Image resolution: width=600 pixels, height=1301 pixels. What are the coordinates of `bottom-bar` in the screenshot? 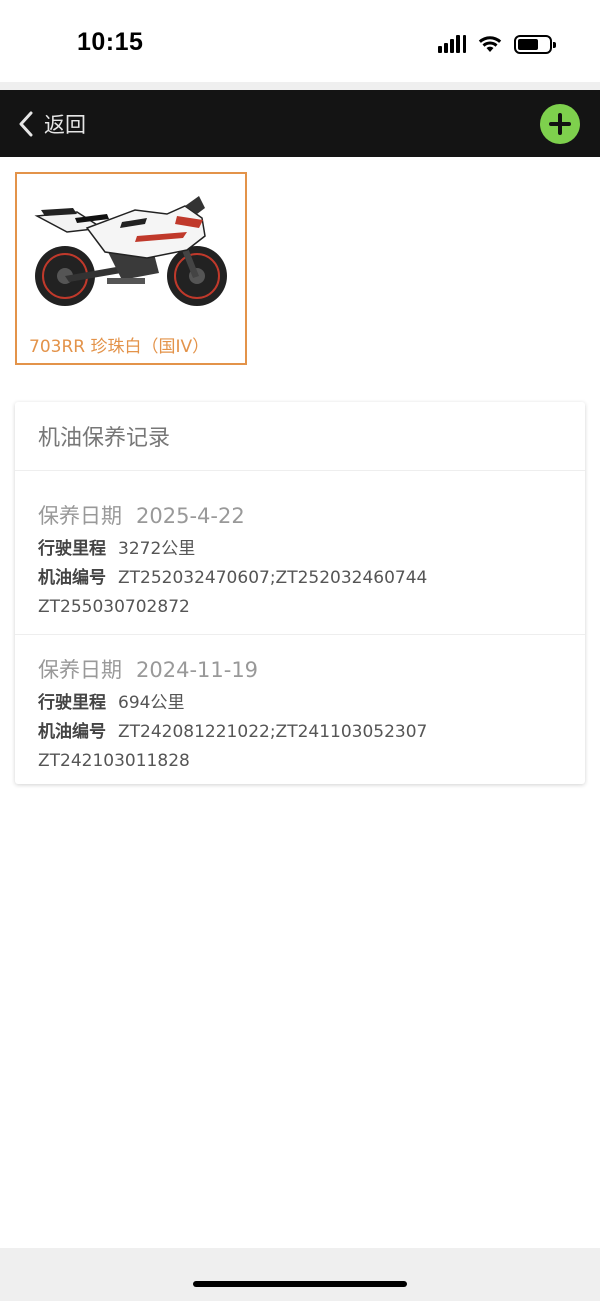 It's located at (300, 1274).